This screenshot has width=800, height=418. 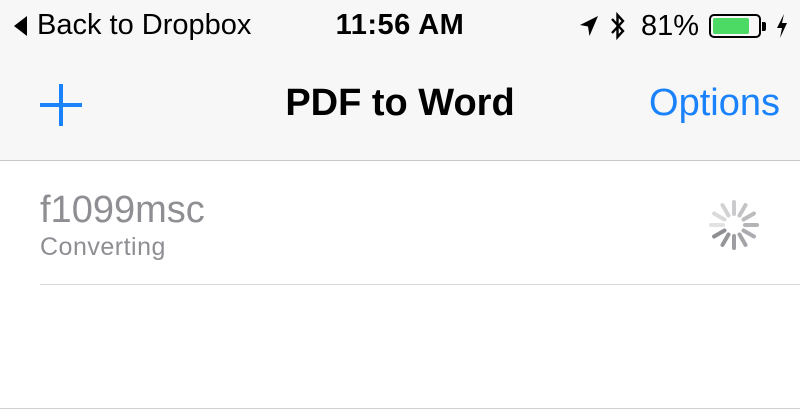 I want to click on charging-bolt-icon, so click(x=782, y=26).